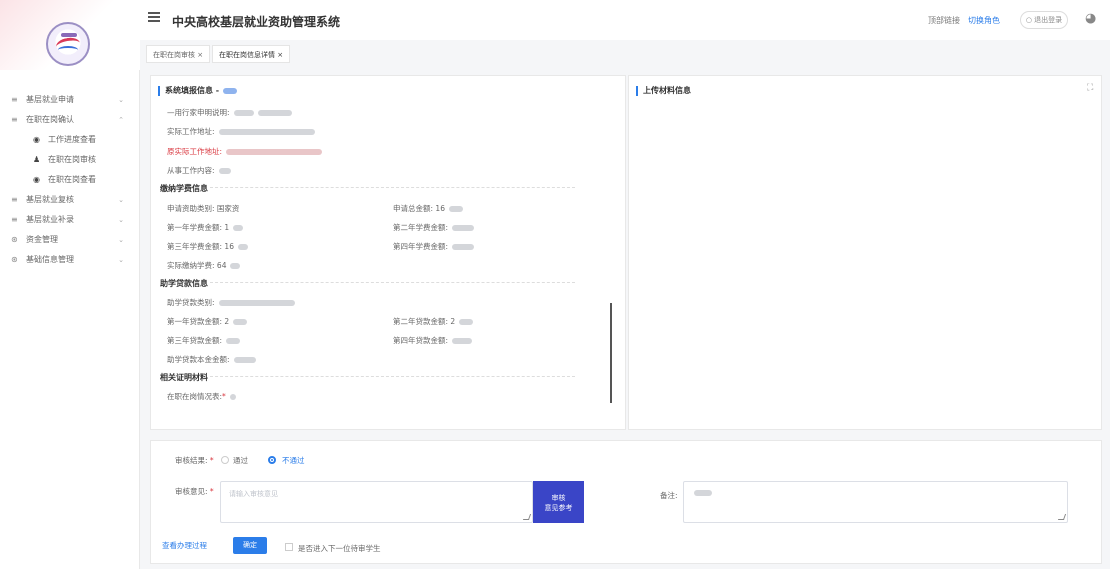  Describe the element at coordinates (421, 227) in the screenshot. I see `field-label: 第二年学费金额:` at that location.